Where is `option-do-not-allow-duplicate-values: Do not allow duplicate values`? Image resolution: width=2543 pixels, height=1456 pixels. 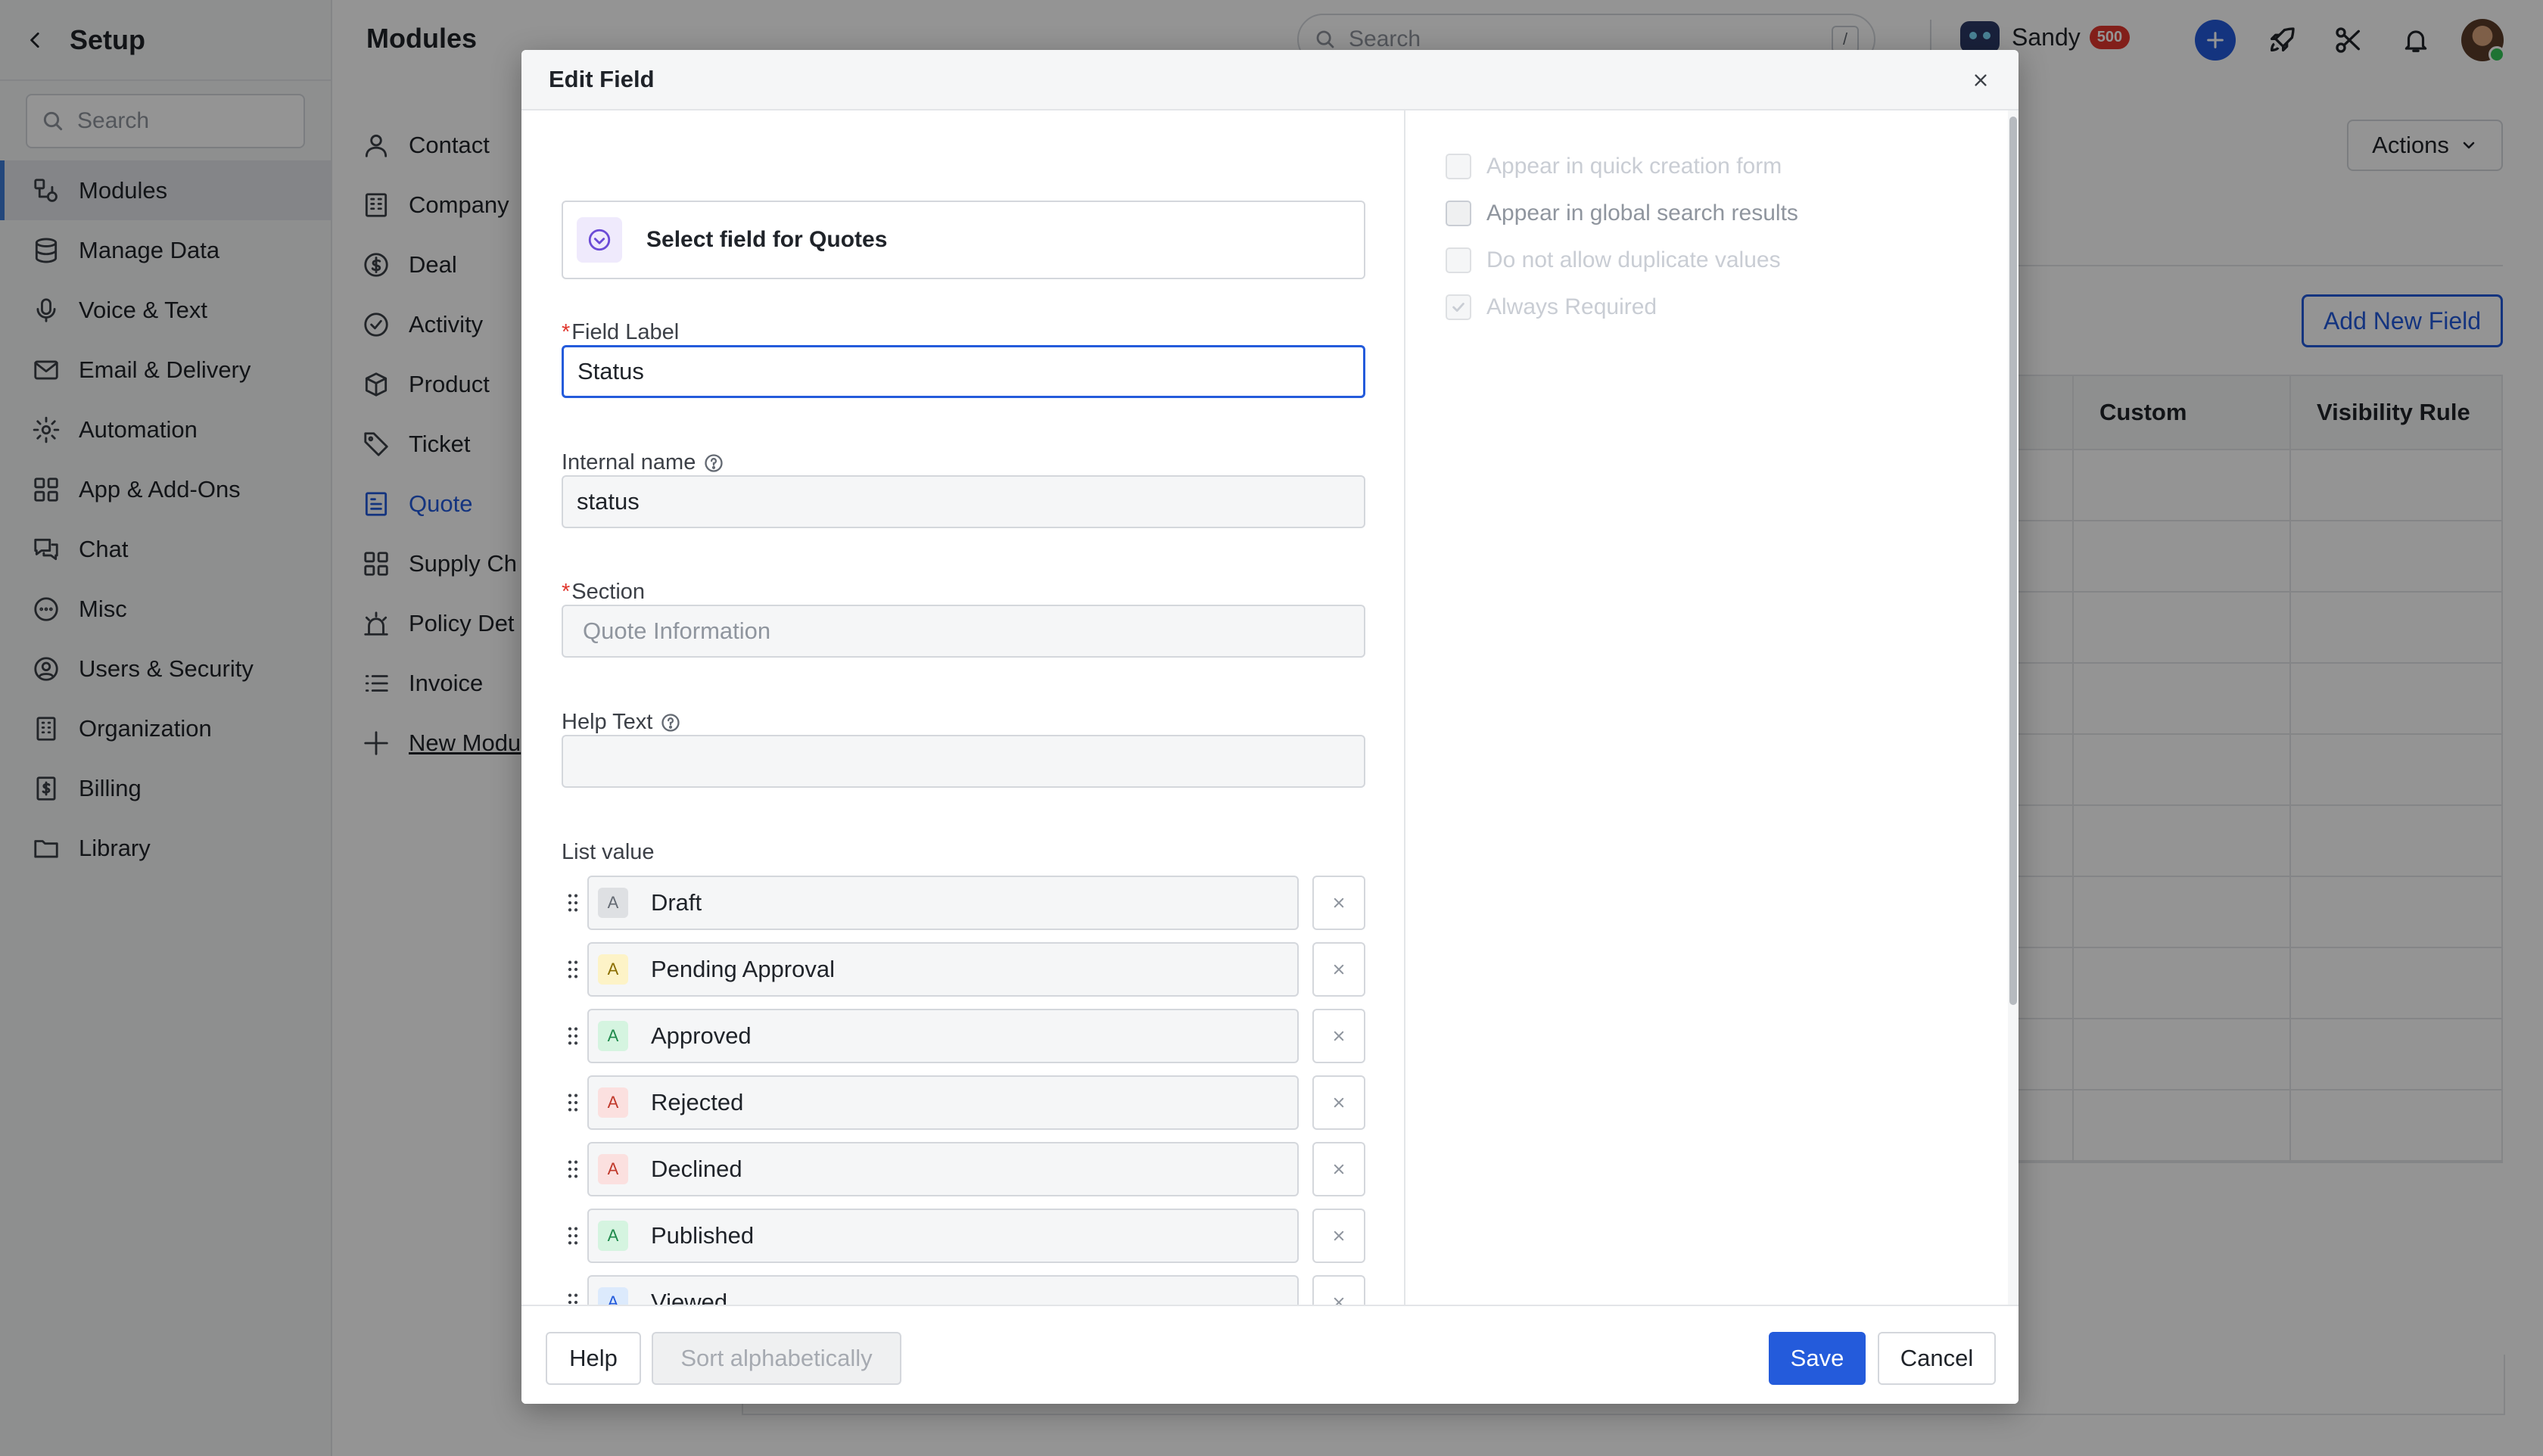 option-do-not-allow-duplicate-values: Do not allow duplicate values is located at coordinates (1613, 260).